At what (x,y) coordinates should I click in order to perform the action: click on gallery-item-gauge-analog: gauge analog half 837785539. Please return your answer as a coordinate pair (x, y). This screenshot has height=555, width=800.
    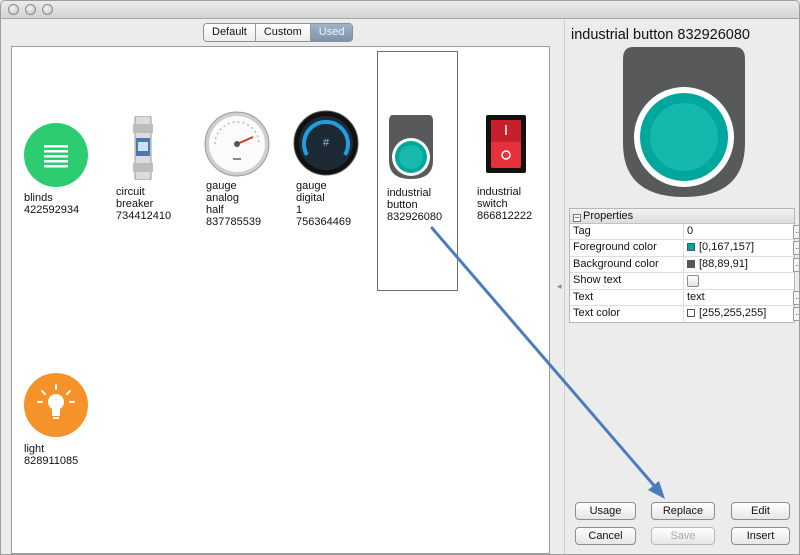
    Looking at the image, I should click on (244, 170).